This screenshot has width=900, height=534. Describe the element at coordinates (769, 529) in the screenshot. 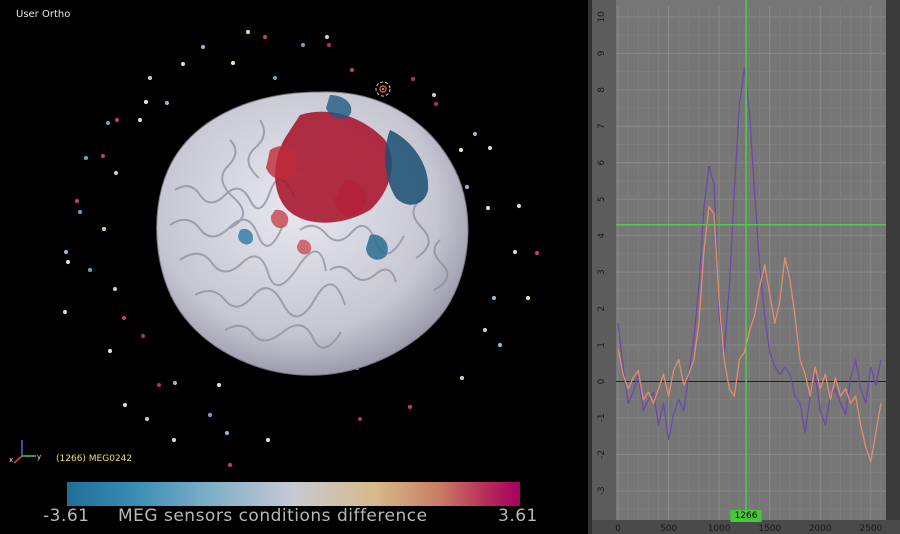

I see `x-tick-label: 1500` at that location.